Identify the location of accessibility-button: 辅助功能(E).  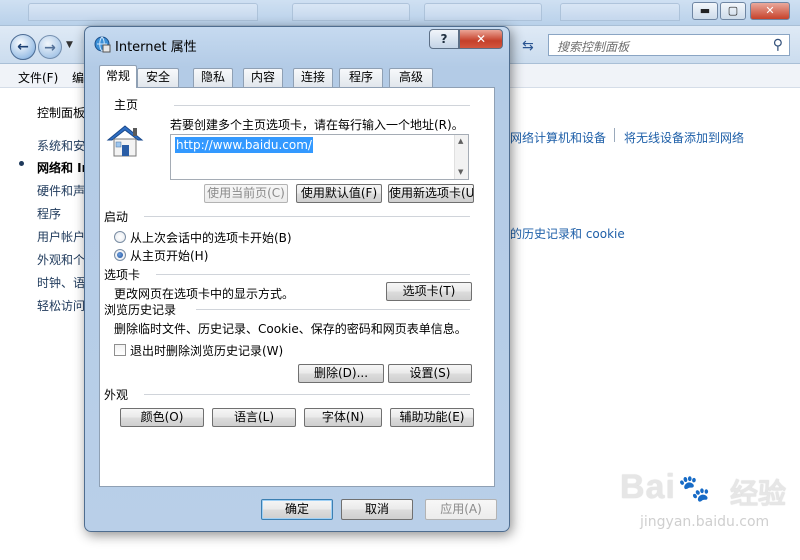
(432, 417).